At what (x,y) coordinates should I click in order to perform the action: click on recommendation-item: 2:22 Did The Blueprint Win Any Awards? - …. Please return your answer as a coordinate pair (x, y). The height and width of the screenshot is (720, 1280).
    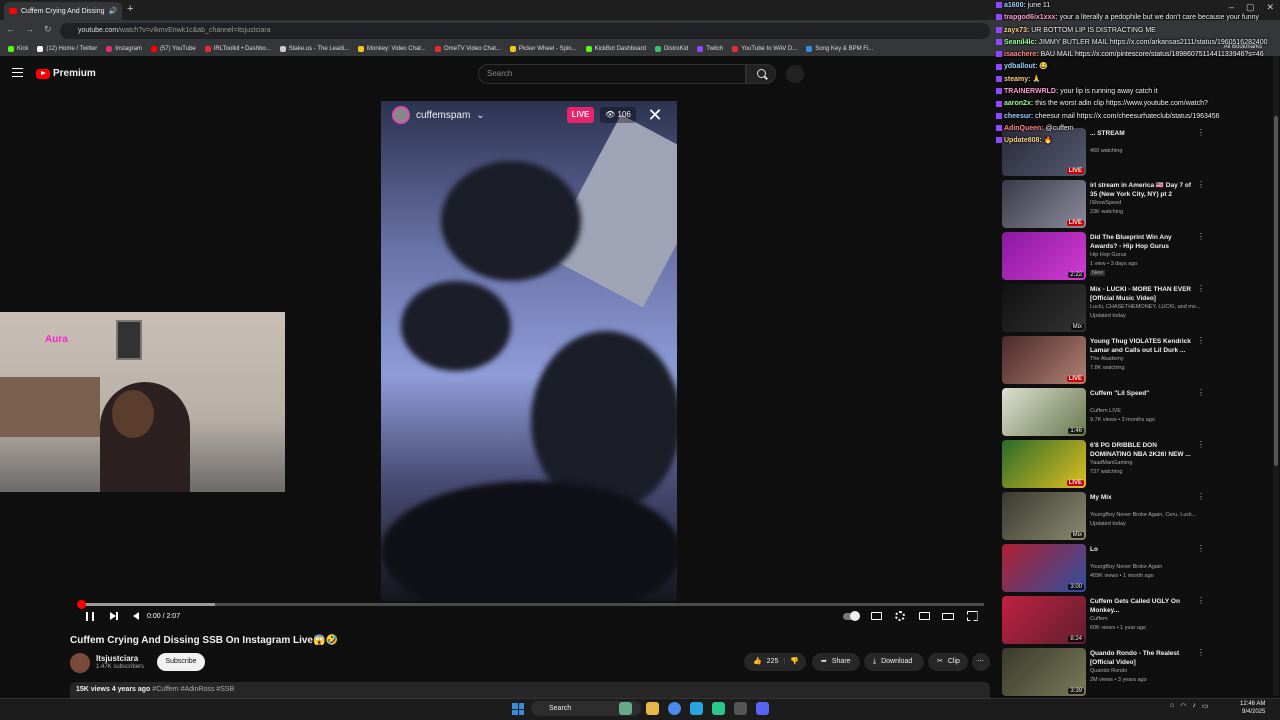
    Looking at the image, I should click on (1136, 256).